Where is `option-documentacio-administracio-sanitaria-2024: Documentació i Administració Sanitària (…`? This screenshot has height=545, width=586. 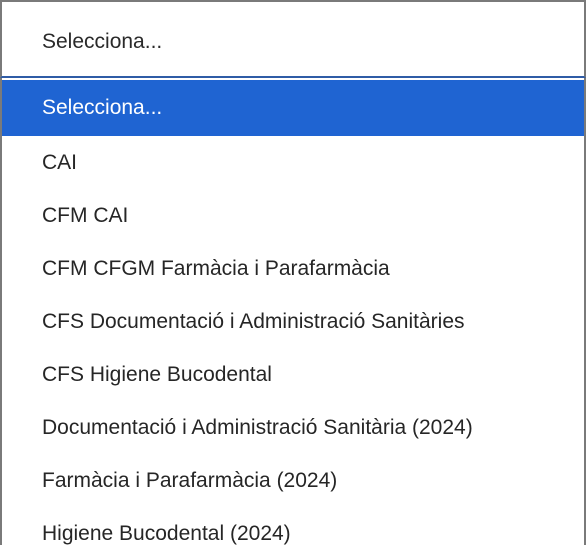
option-documentacio-administracio-sanitaria-2024: Documentació i Administració Sanitària (… is located at coordinates (293, 427).